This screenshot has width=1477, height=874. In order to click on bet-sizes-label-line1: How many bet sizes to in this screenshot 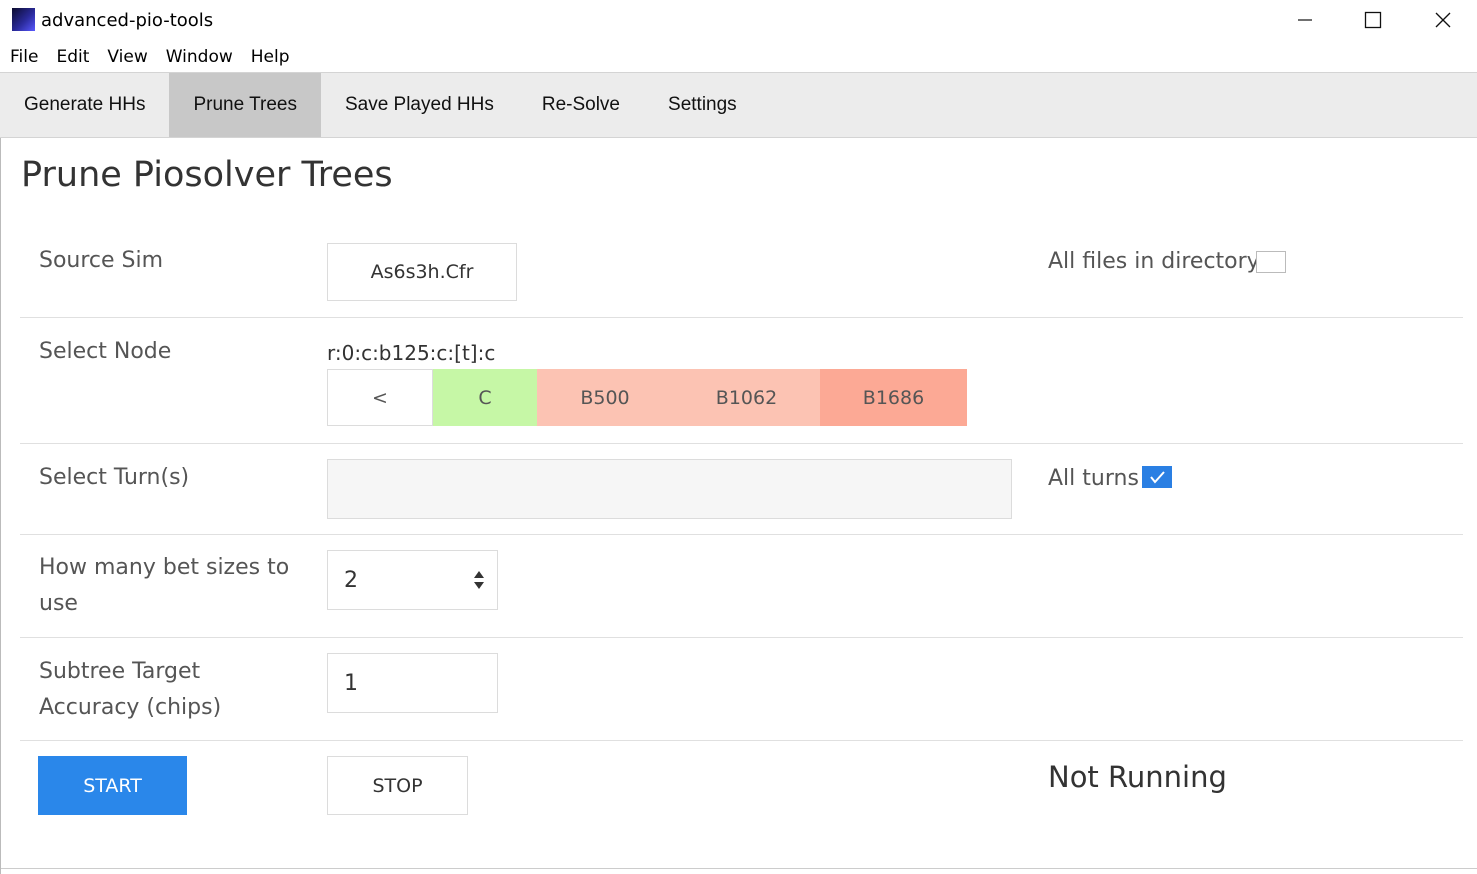, I will do `click(164, 567)`.